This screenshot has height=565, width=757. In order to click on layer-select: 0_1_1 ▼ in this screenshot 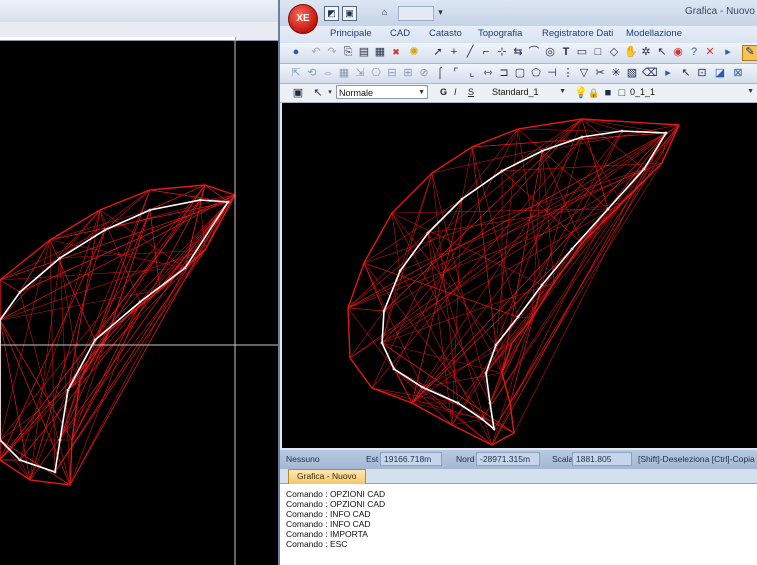, I will do `click(692, 92)`.